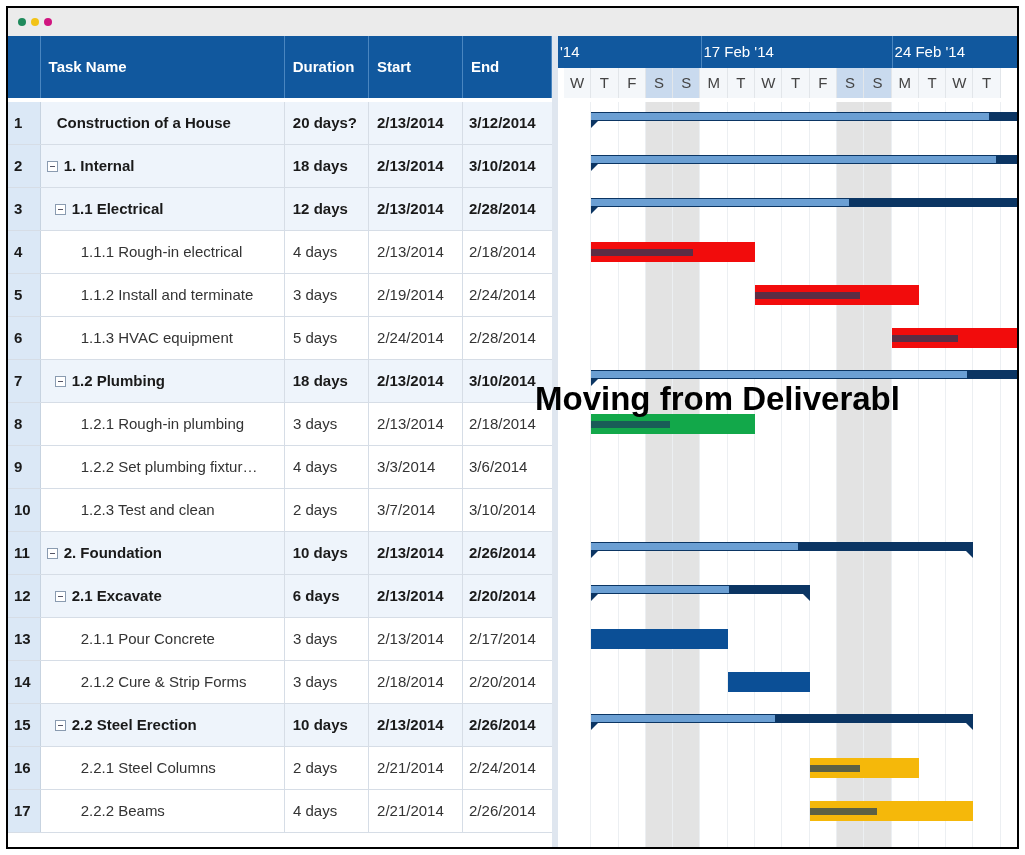  I want to click on row-number: 16, so click(24, 768).